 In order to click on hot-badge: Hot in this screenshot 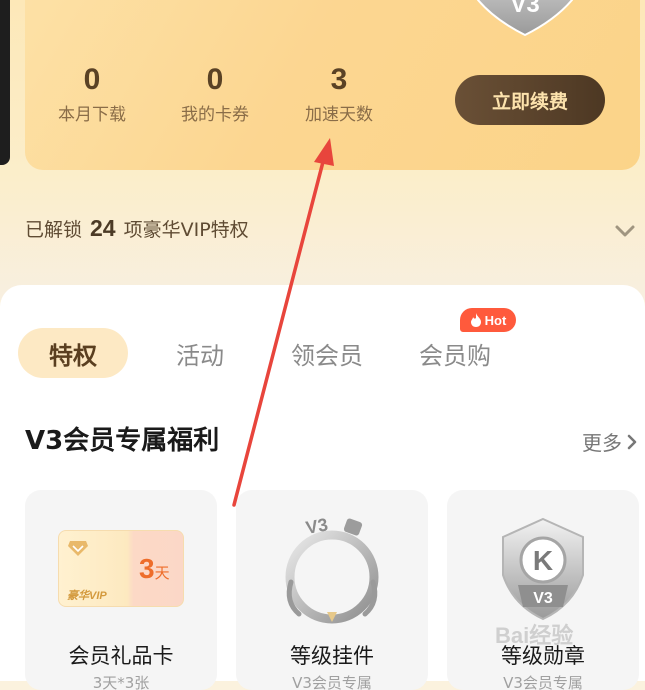, I will do `click(488, 320)`.